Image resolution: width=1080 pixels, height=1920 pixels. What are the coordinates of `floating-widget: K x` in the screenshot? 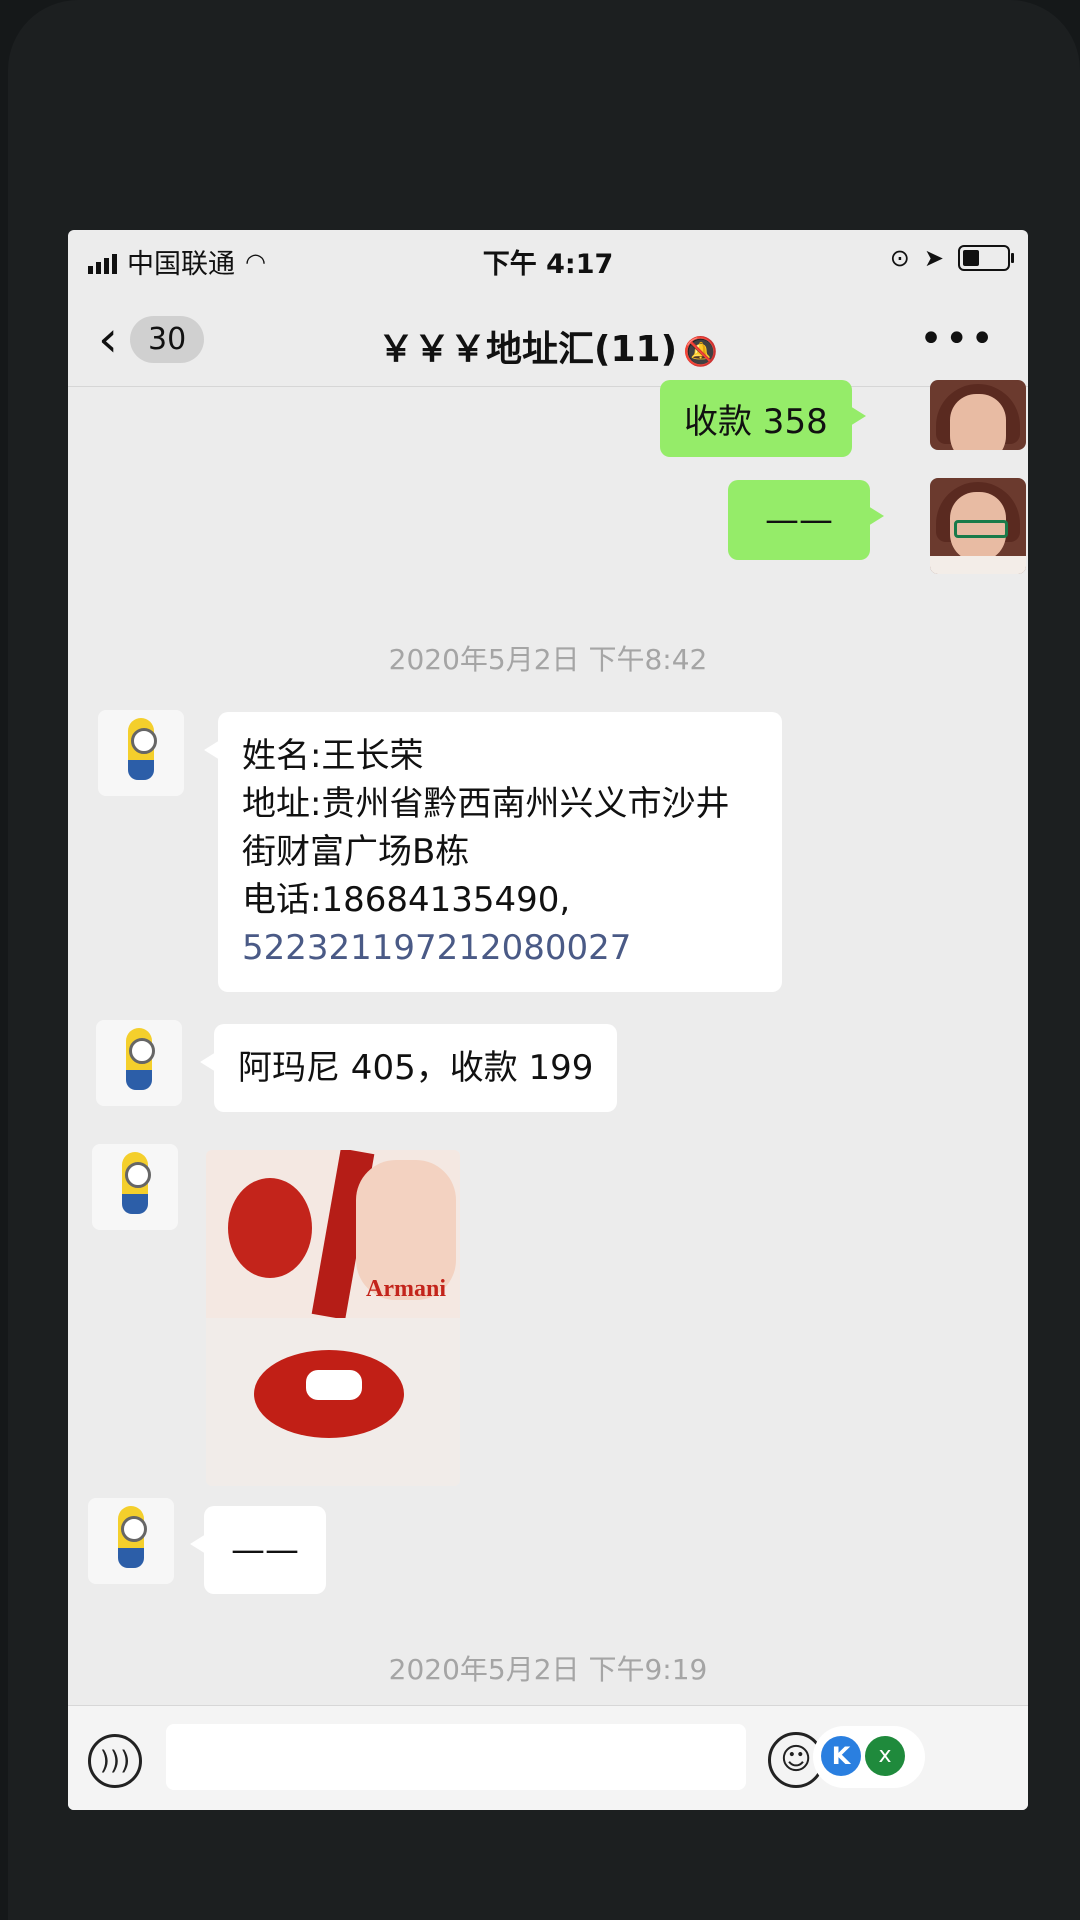 It's located at (869, 1757).